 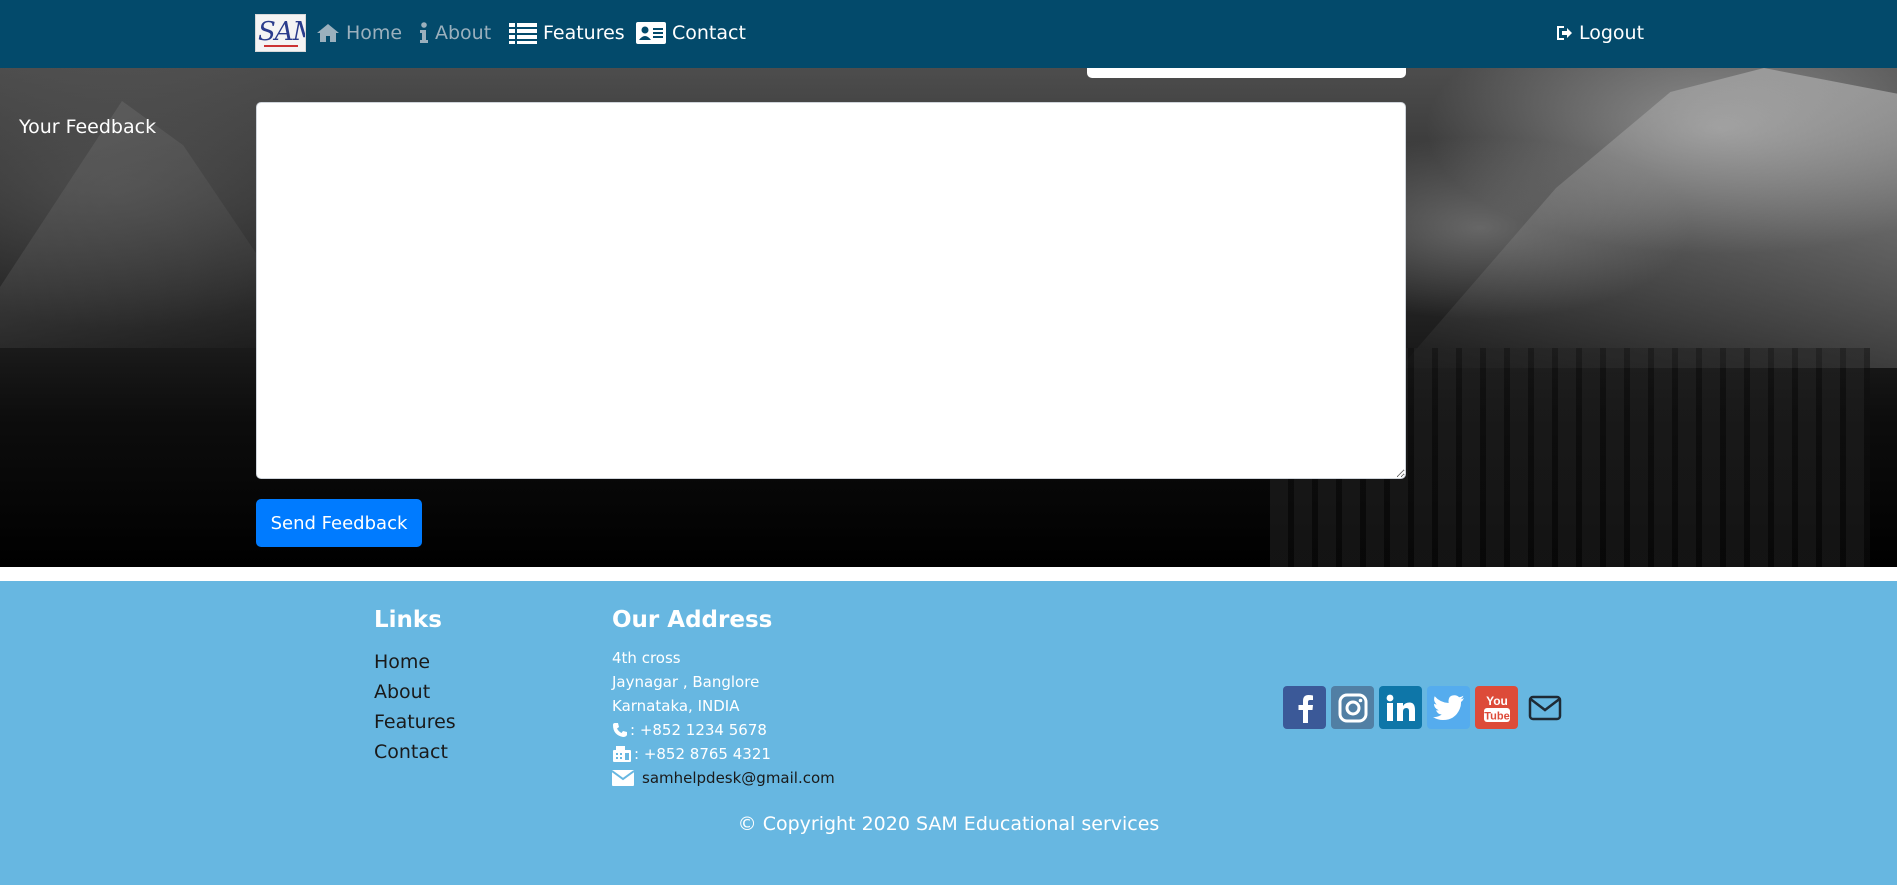 What do you see at coordinates (402, 692) in the screenshot?
I see `footer-link-about: About` at bounding box center [402, 692].